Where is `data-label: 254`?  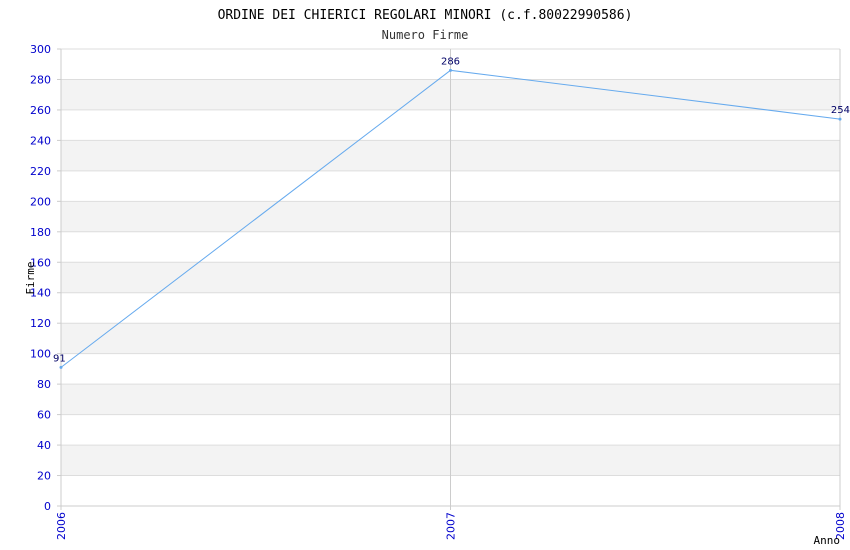
data-label: 254 is located at coordinates (840, 110).